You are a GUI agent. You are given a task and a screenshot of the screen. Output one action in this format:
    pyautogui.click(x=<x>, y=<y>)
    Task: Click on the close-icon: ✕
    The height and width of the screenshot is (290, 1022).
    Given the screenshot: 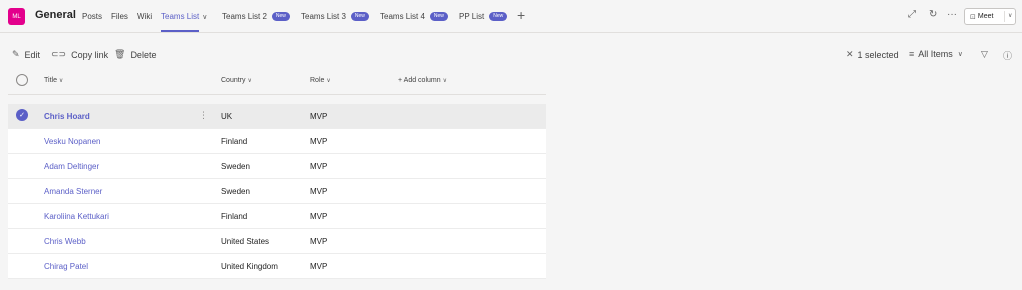 What is the action you would take?
    pyautogui.click(x=850, y=54)
    